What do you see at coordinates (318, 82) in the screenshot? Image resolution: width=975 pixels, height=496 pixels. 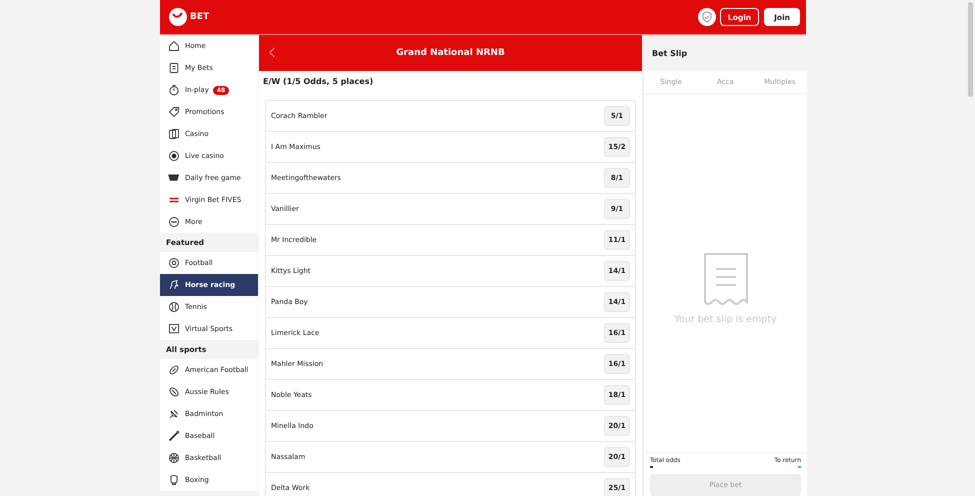 I see `market-subtitle: E/W (1/5 Odds, 5 places)` at bounding box center [318, 82].